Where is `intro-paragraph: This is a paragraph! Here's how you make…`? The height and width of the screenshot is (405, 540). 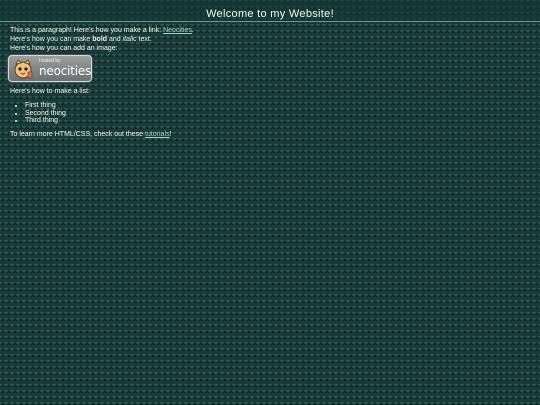
intro-paragraph: This is a paragraph! Here's how you make… is located at coordinates (275, 30).